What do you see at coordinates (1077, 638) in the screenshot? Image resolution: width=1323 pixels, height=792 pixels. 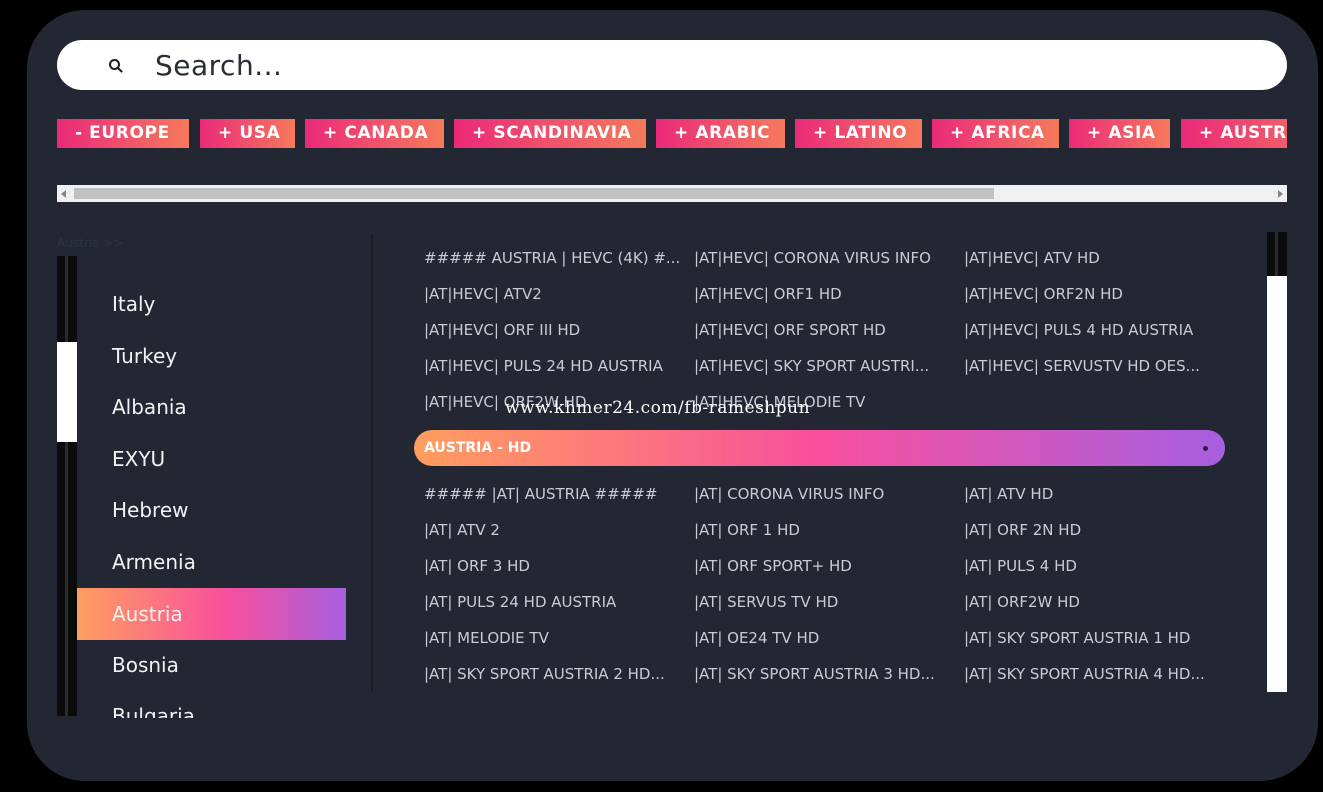 I see `channel-item: |AT| SKY SPORT AUSTRIA 1 HD` at bounding box center [1077, 638].